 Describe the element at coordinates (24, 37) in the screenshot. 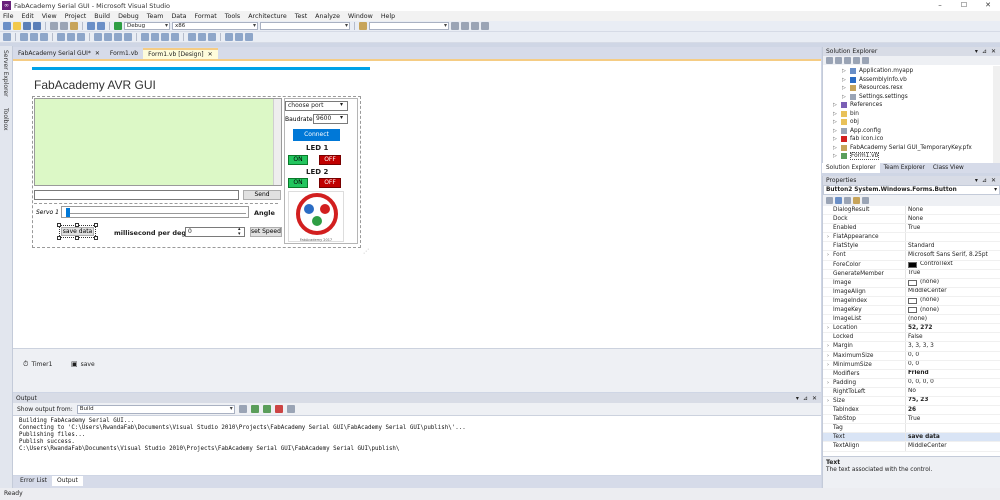

I see `align-left-icon` at that location.